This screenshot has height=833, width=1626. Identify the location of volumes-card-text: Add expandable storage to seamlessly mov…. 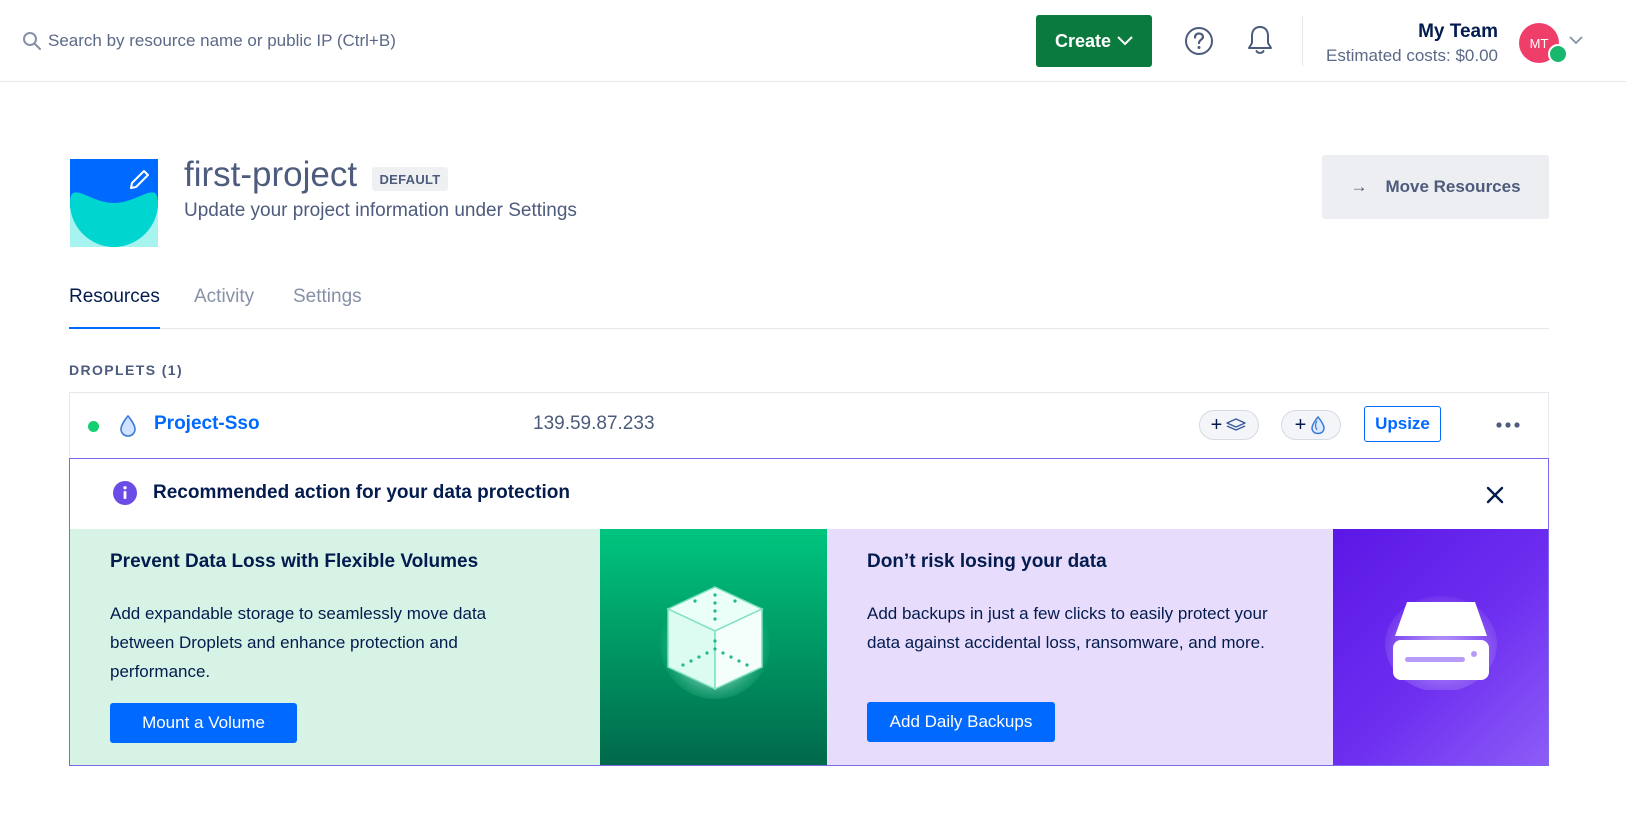
(298, 642).